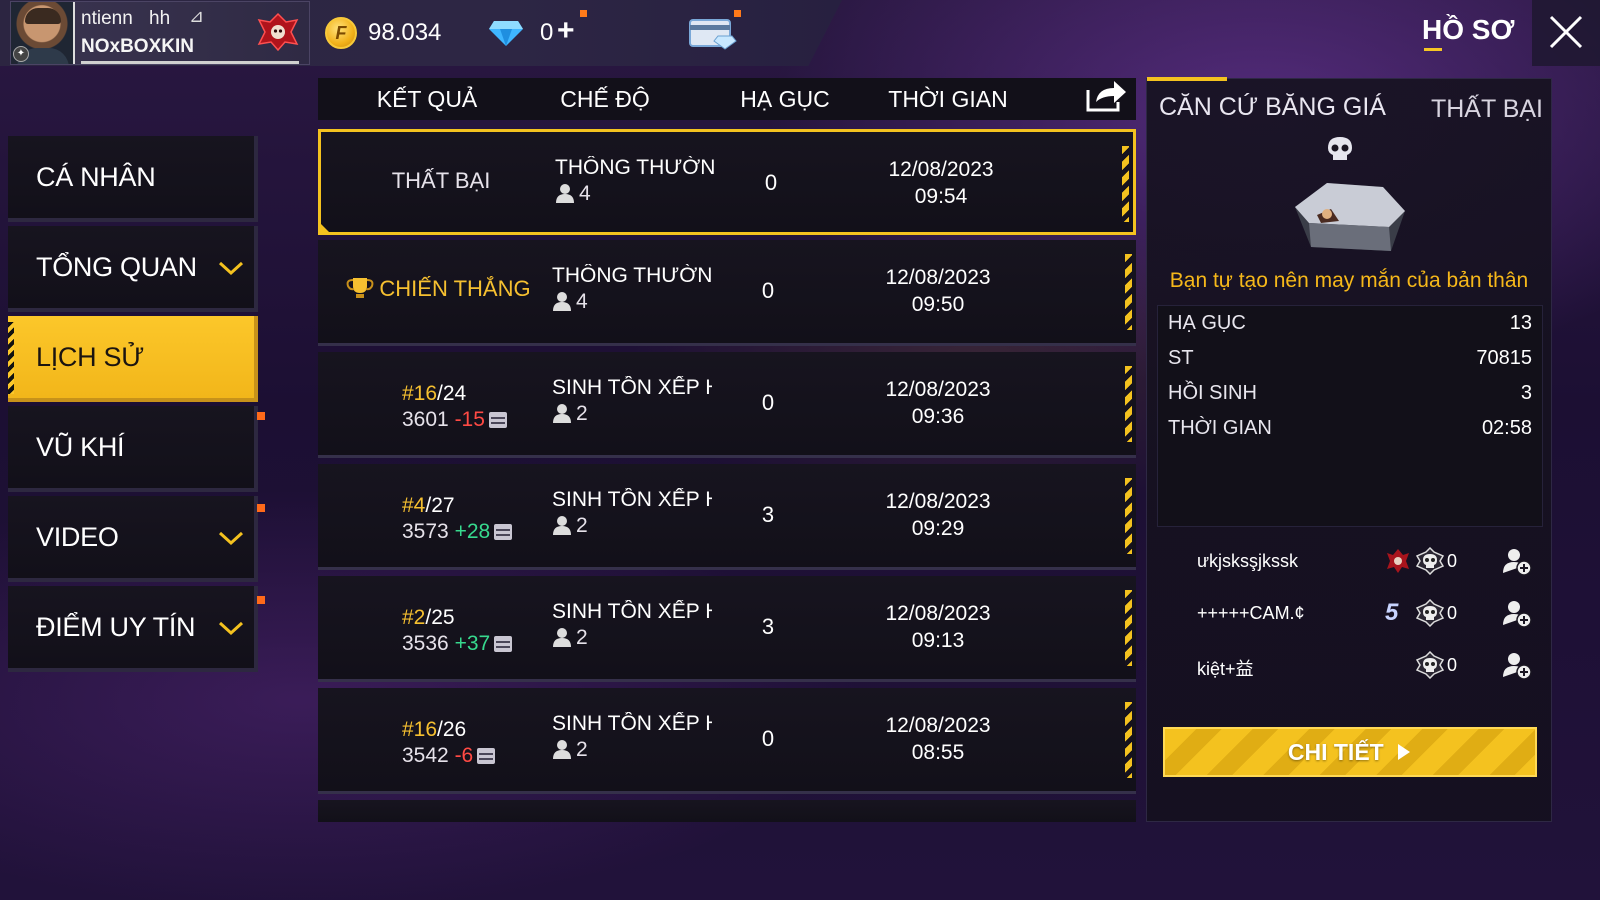 This screenshot has height=900, width=1600. Describe the element at coordinates (1350, 428) in the screenshot. I see `stat-row: THỜI GIAN 02:58` at that location.